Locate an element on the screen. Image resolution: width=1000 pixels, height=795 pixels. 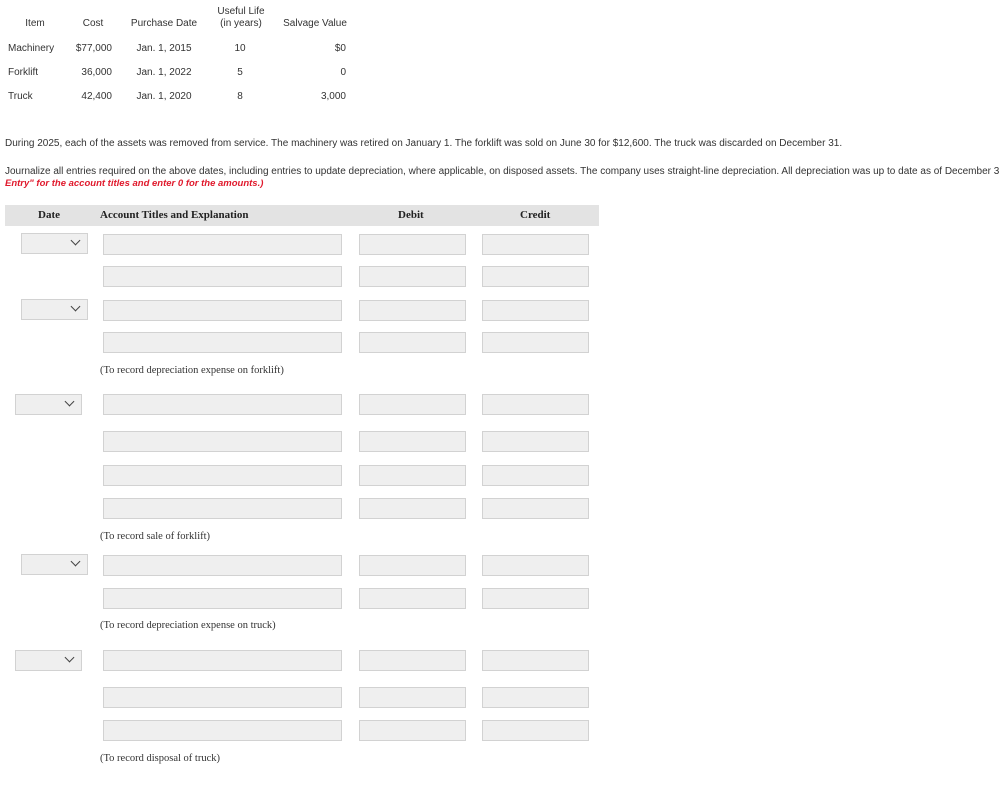
header-useful-life-line1: Useful Life is located at coordinates (241, 11).